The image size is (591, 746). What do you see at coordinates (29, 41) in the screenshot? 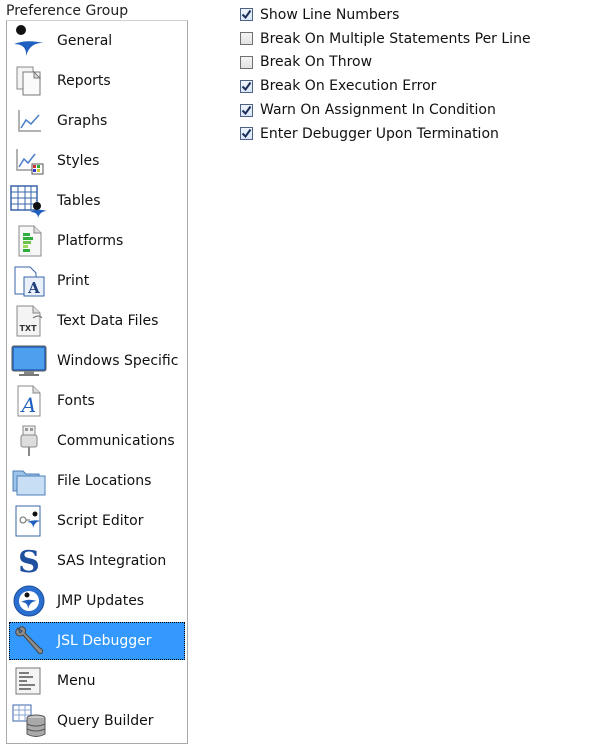
I see `general-icon` at bounding box center [29, 41].